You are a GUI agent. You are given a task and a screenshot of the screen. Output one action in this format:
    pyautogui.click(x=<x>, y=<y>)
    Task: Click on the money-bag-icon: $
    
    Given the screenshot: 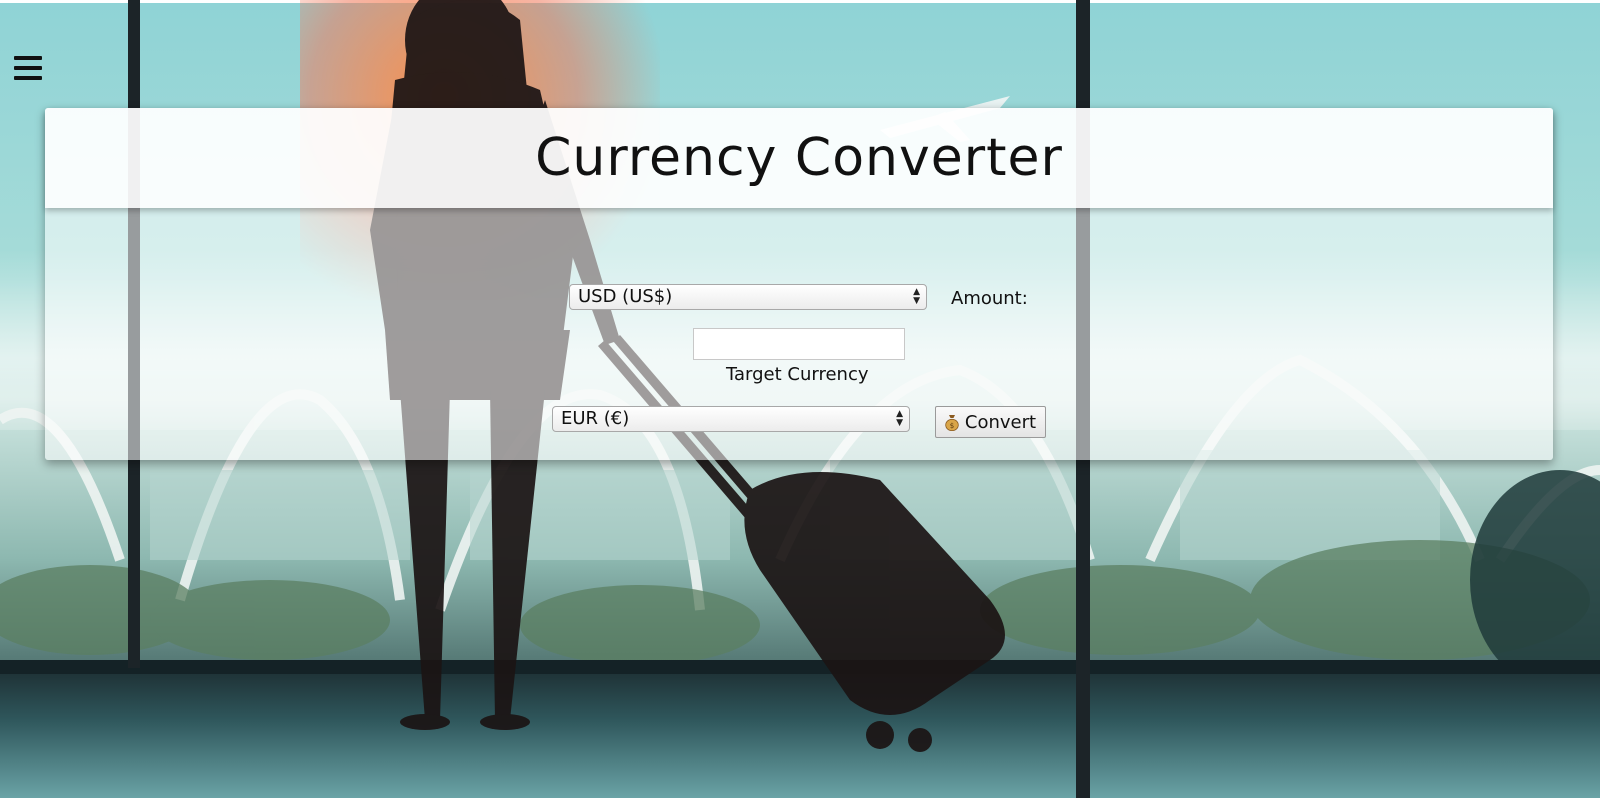 What is the action you would take?
    pyautogui.click(x=952, y=422)
    